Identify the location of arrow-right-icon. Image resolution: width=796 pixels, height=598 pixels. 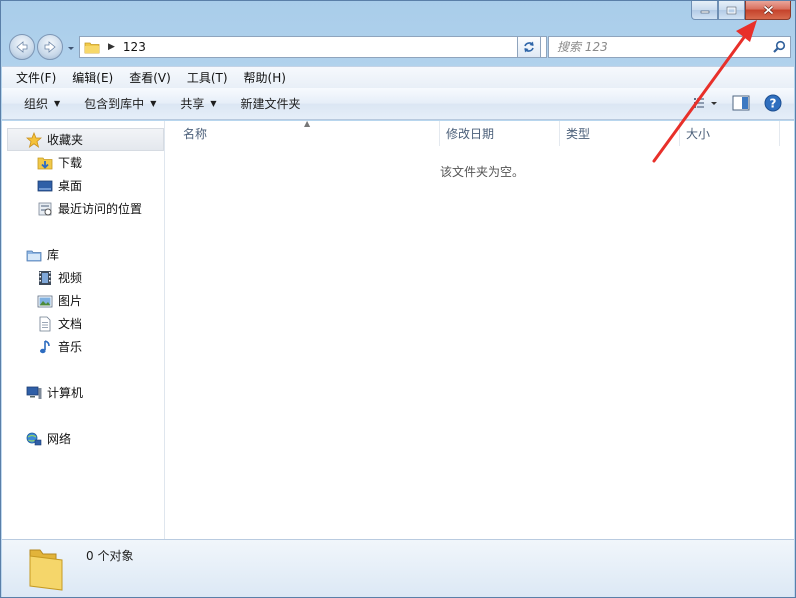
(50, 47).